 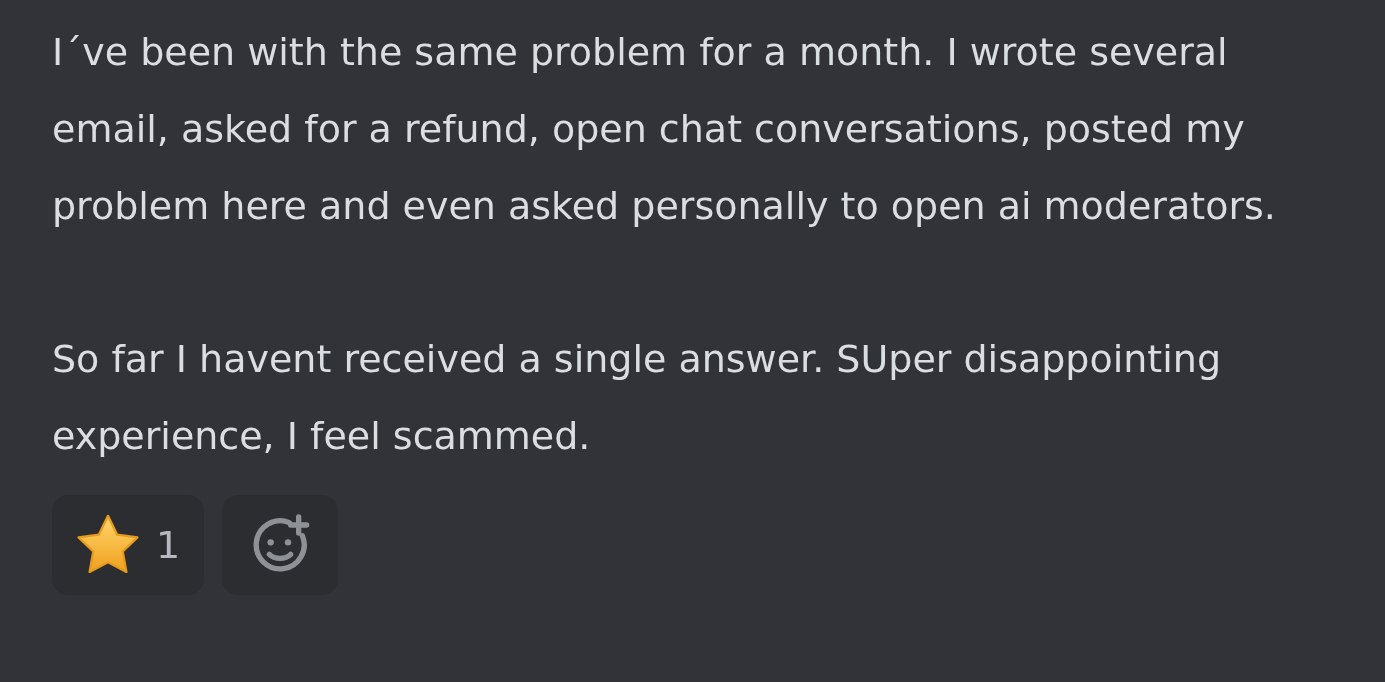 I want to click on add-reaction-button, so click(x=280, y=545).